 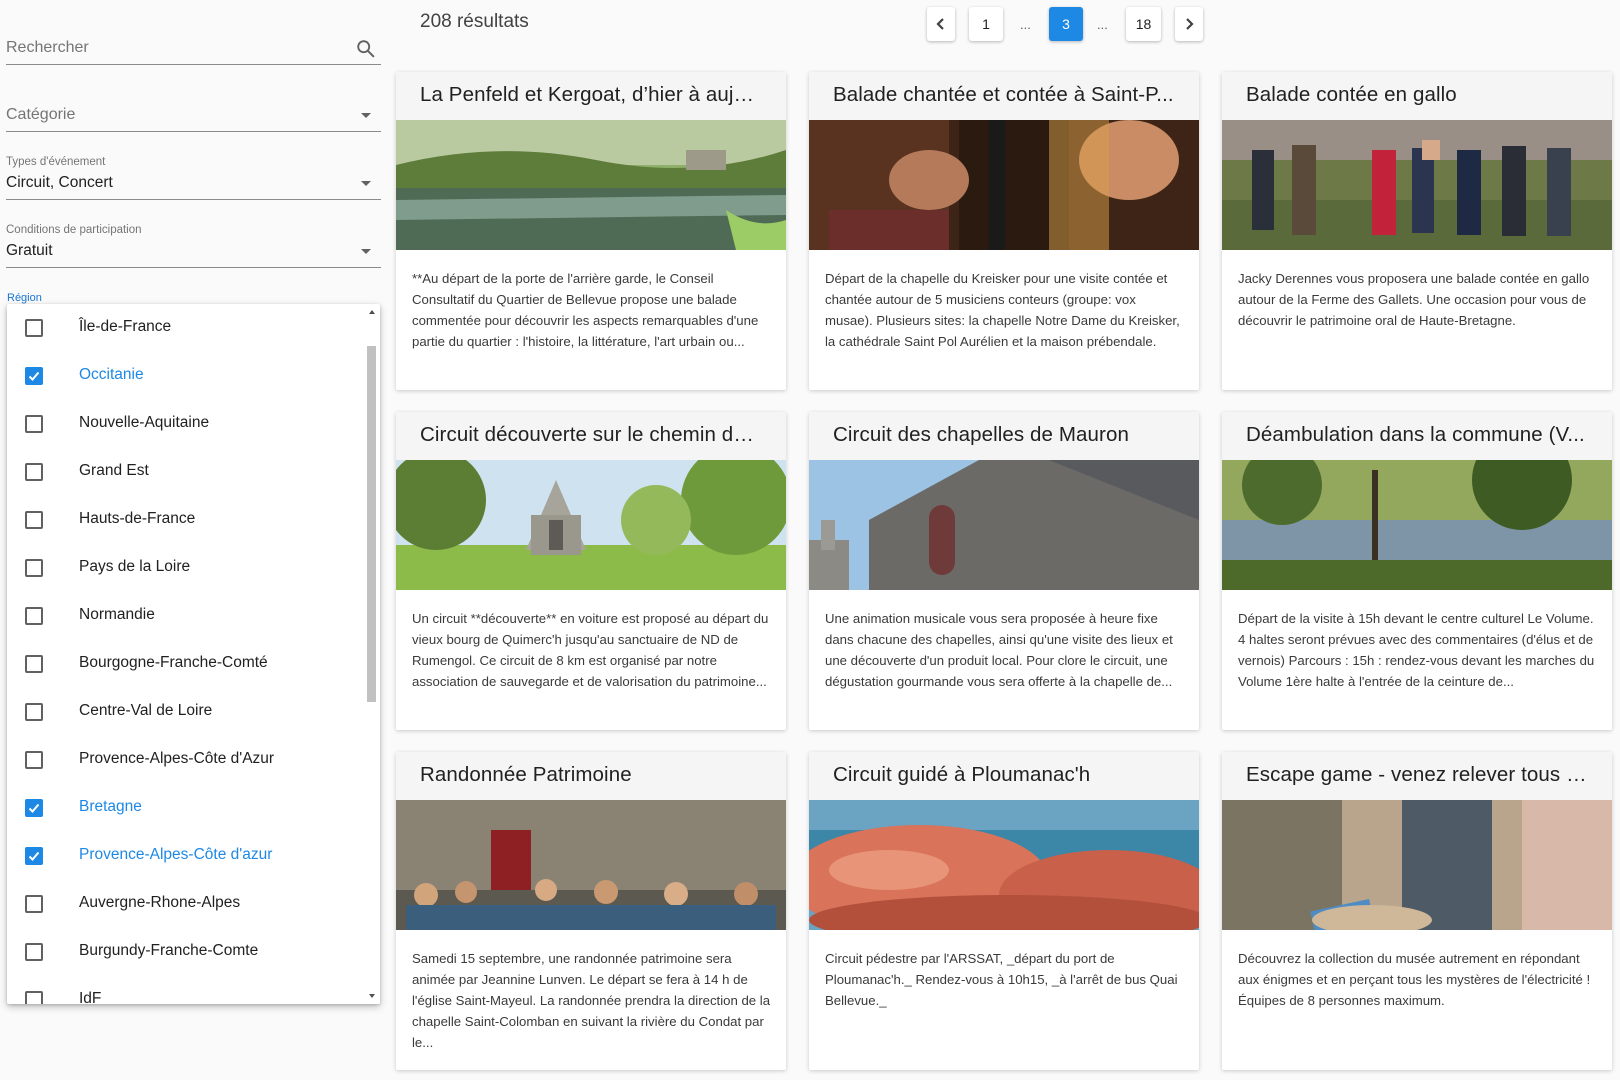 I want to click on region-option: Provence-Alpes-Côte d'azur, so click(x=184, y=856).